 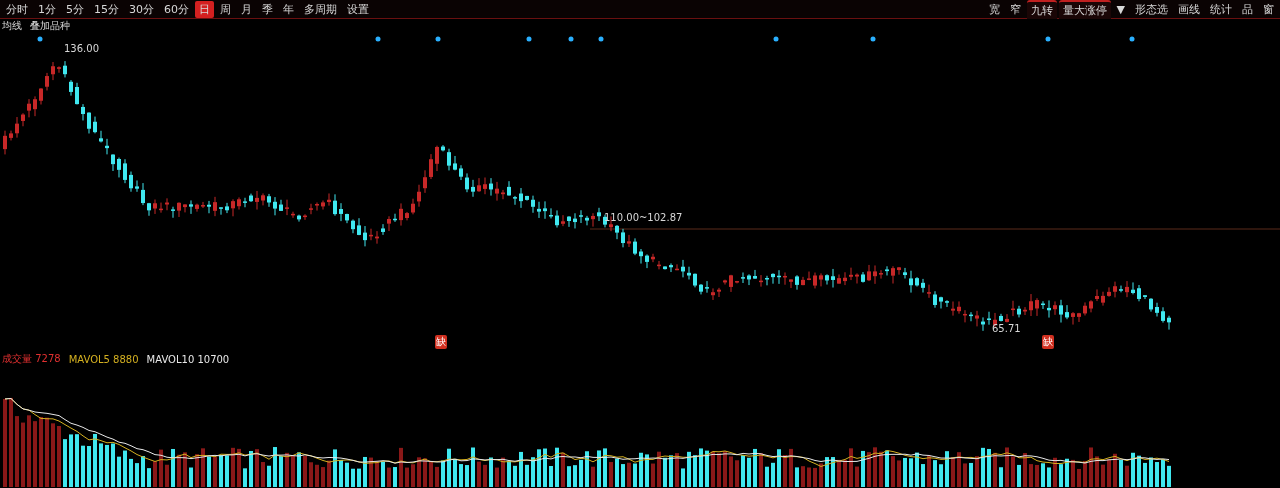 What do you see at coordinates (188, 359) in the screenshot?
I see `volume-indicator-value: MAVOL10 10700` at bounding box center [188, 359].